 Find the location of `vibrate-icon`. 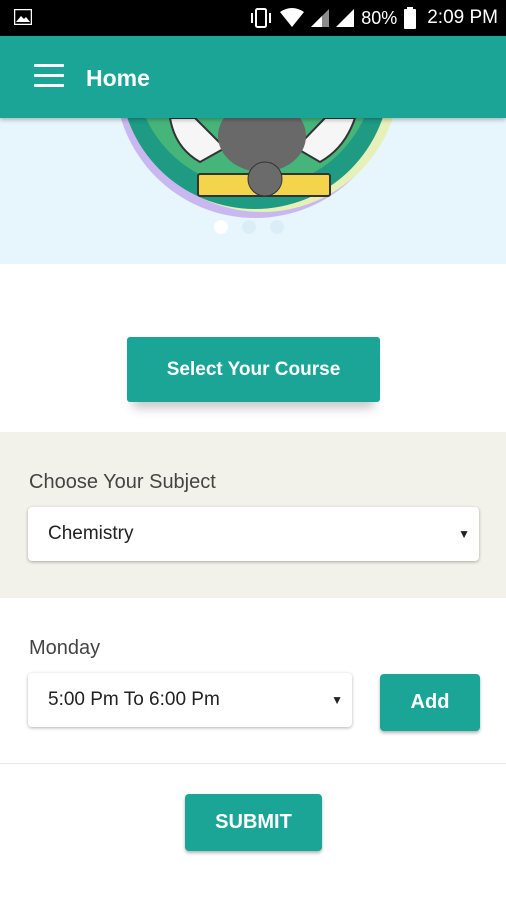

vibrate-icon is located at coordinates (261, 18).